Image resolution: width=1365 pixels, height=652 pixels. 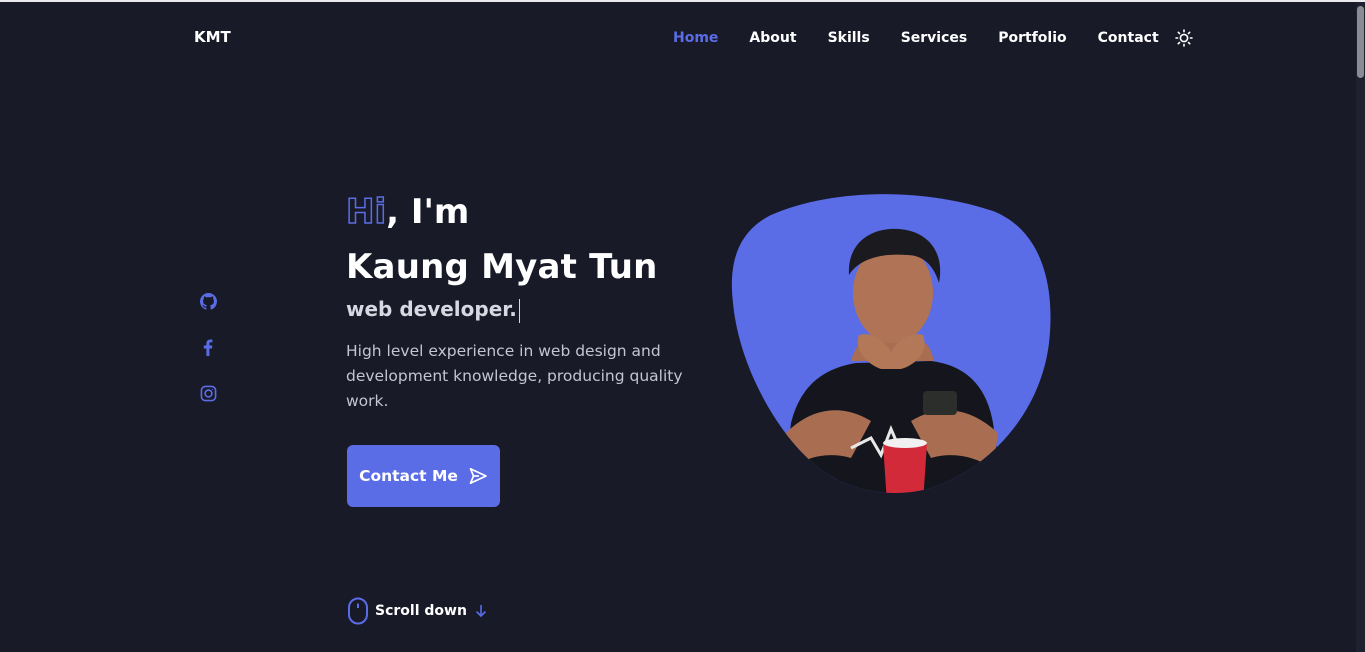 I want to click on contact-me-label: Contact Me, so click(x=408, y=476).